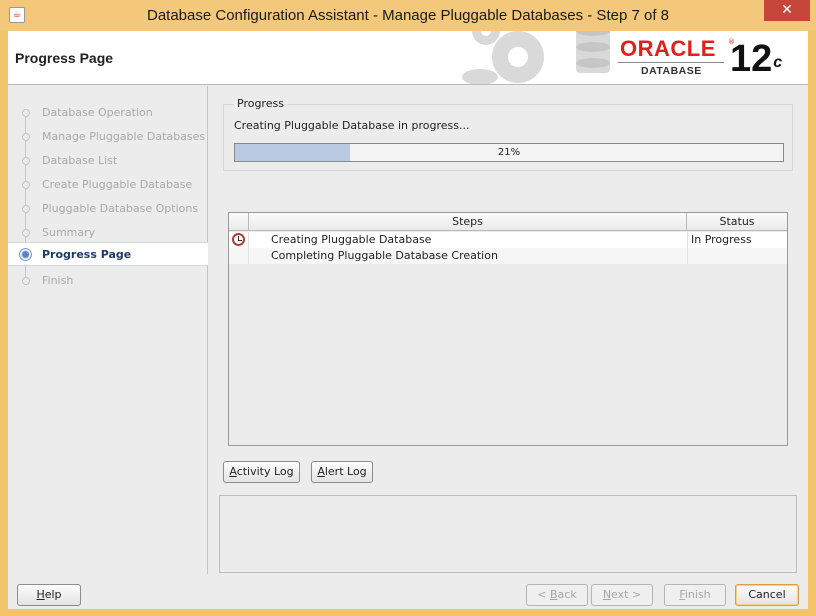 This screenshot has width=816, height=616. What do you see at coordinates (536, 57) in the screenshot?
I see `gears-decoration-icon` at bounding box center [536, 57].